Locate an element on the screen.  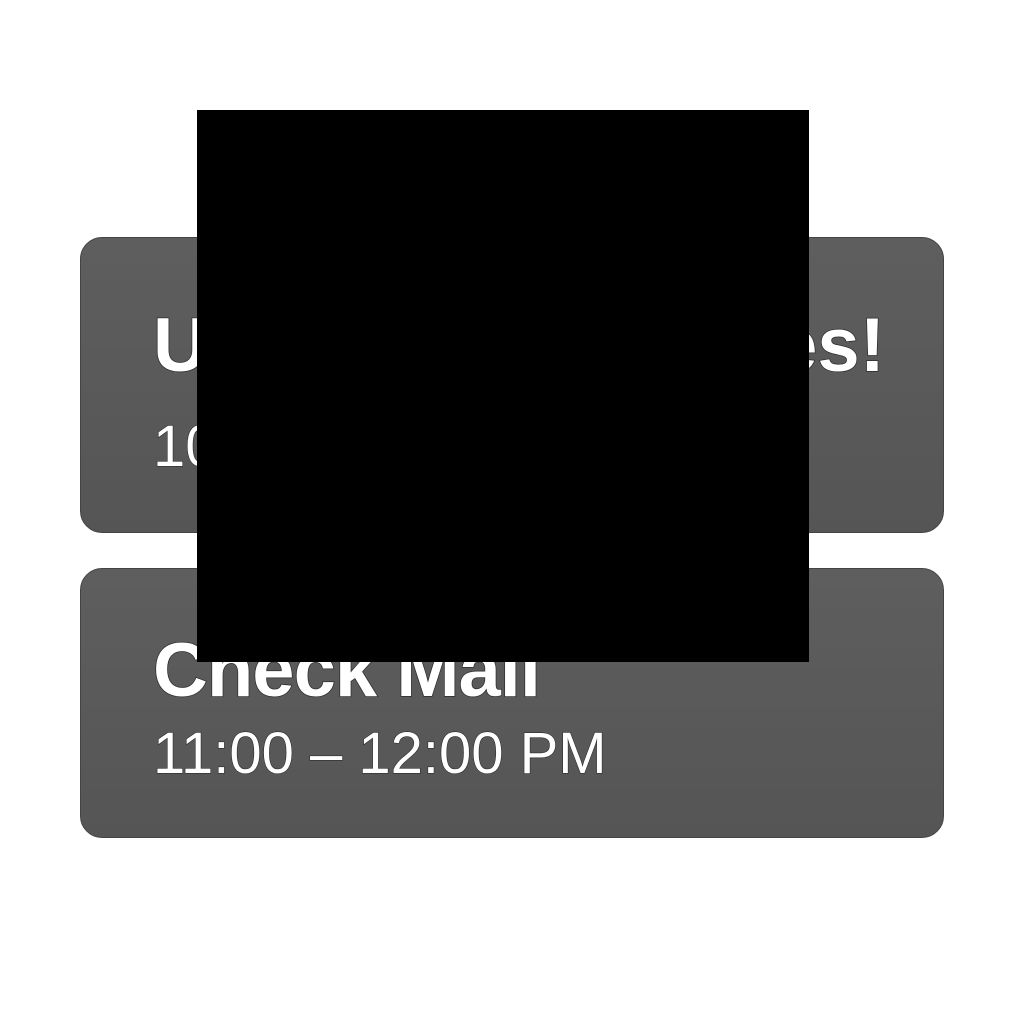
event-time: 11:00 – 12:00 PM is located at coordinates (379, 753).